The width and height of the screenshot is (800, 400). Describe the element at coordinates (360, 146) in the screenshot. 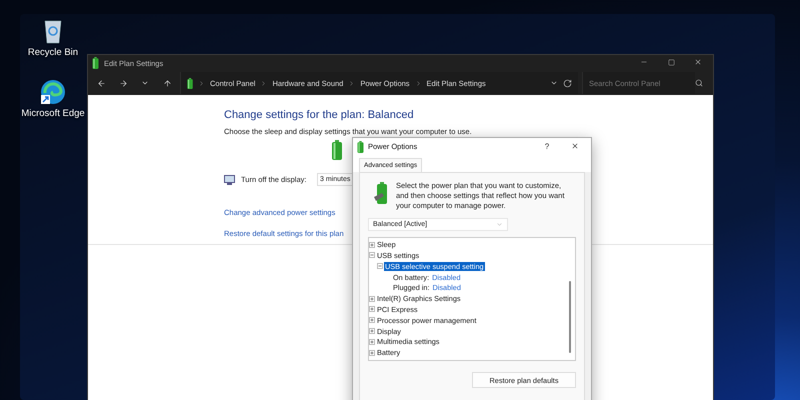

I see `dialog-battery-icon` at that location.